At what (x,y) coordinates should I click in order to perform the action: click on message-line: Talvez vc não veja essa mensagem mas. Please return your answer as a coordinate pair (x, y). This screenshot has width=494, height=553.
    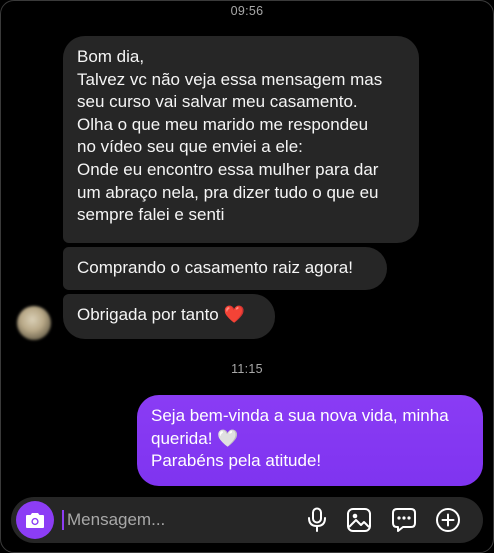
    Looking at the image, I should click on (230, 79).